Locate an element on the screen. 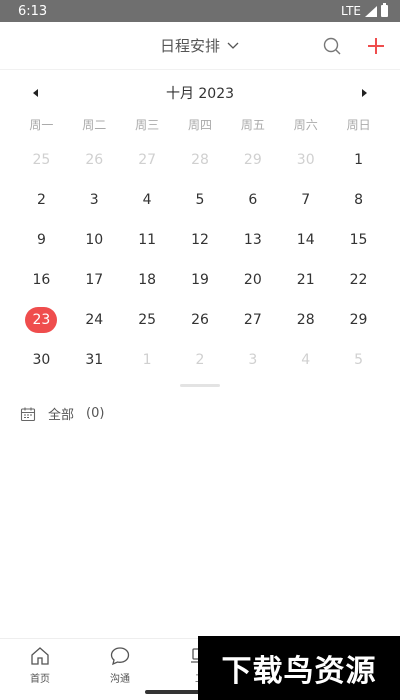 This screenshot has width=400, height=700. calendar-day: 12 is located at coordinates (200, 240).